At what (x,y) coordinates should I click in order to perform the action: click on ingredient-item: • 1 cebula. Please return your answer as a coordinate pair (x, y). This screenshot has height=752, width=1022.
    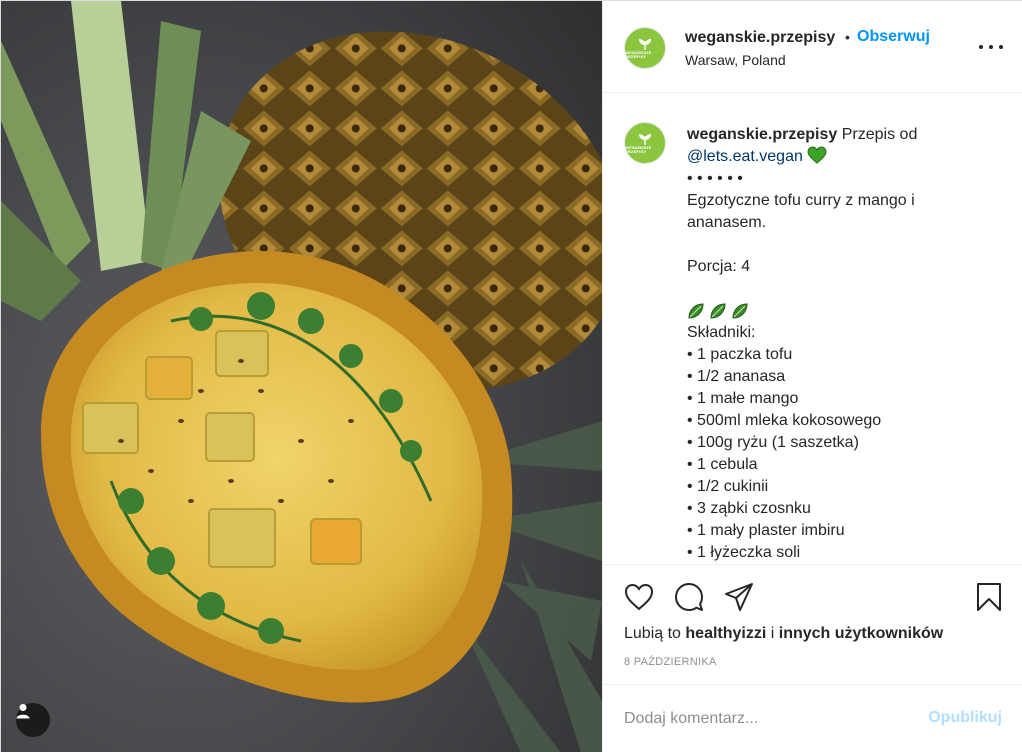
    Looking at the image, I should click on (722, 464).